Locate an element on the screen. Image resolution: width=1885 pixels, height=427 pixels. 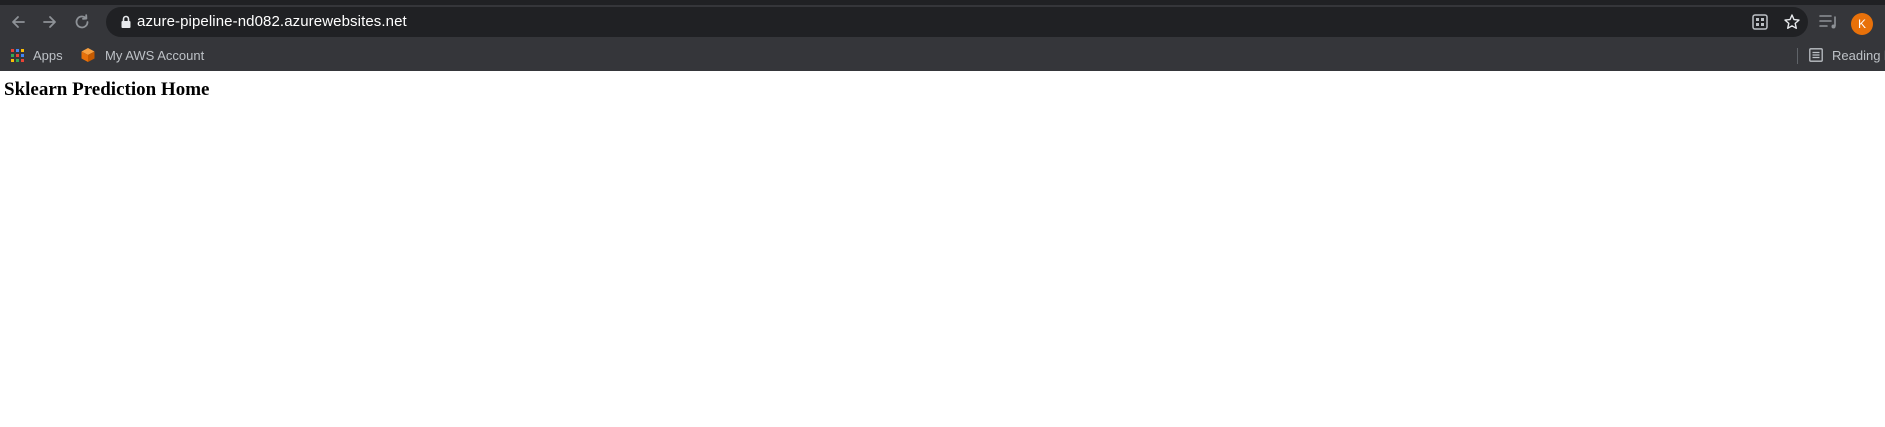
aws-cube-icon is located at coordinates (88, 55).